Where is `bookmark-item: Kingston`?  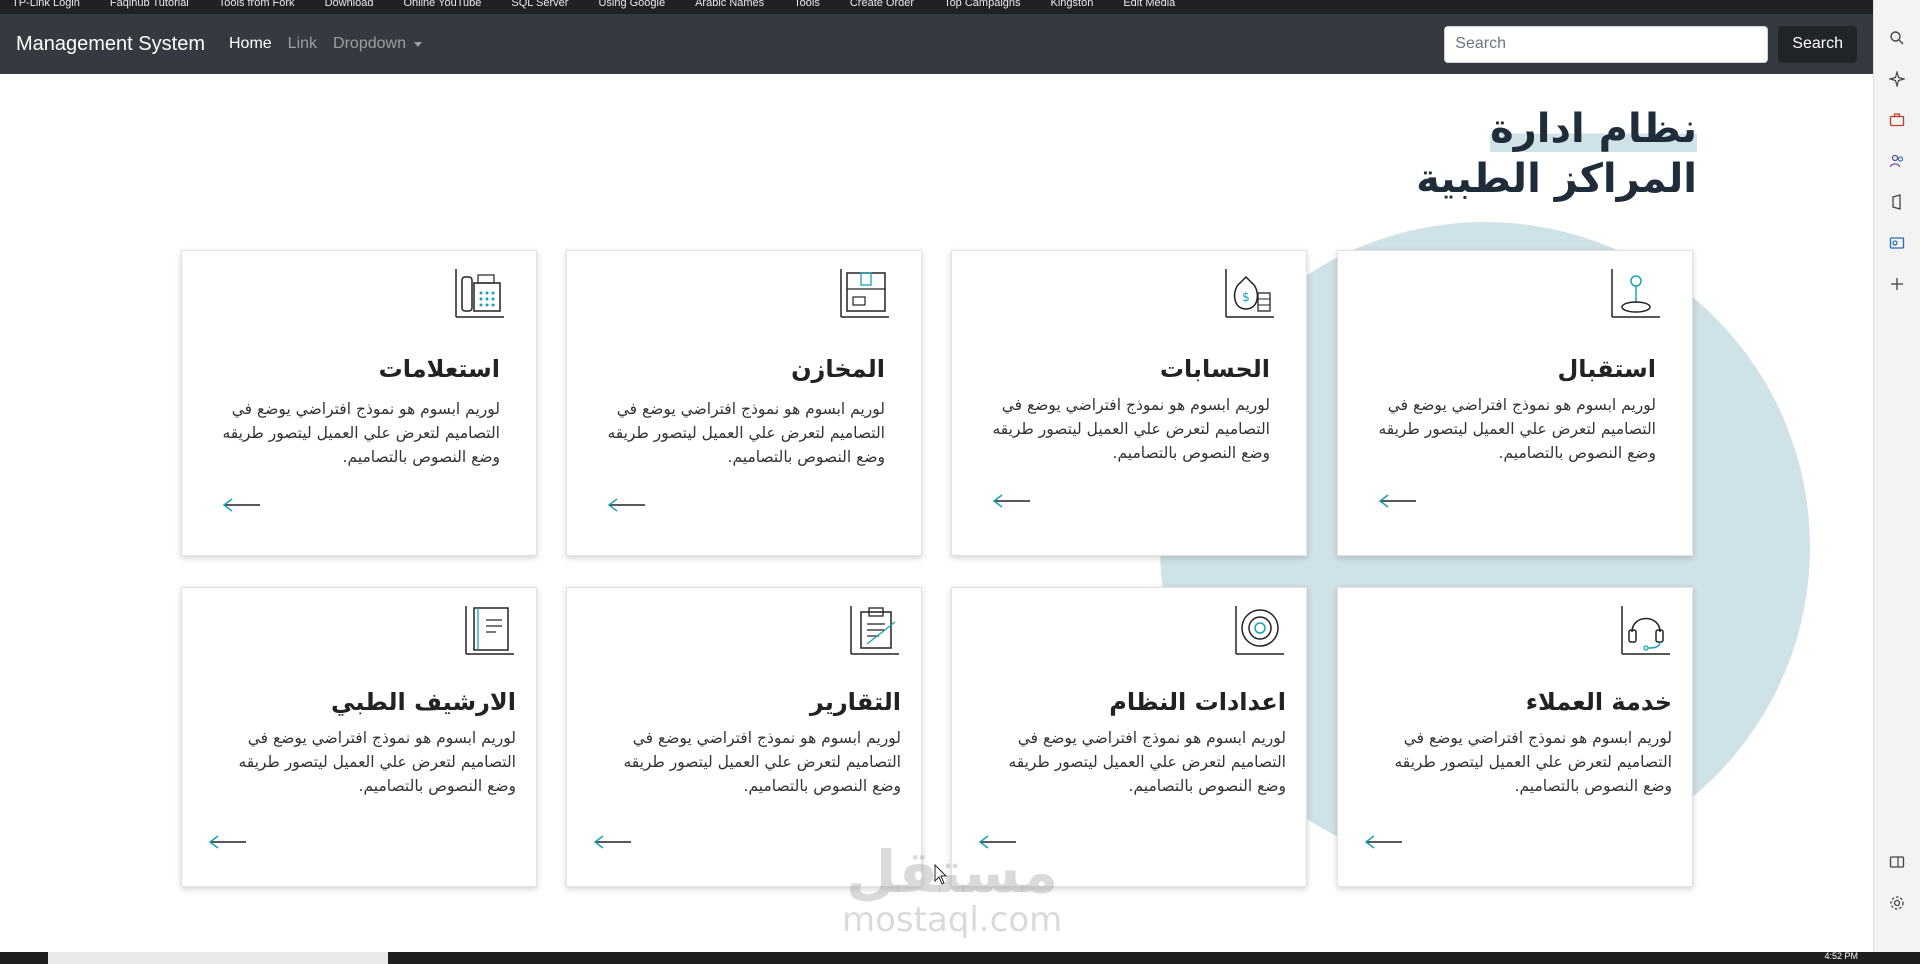
bookmark-item: Kingston is located at coordinates (1072, 7).